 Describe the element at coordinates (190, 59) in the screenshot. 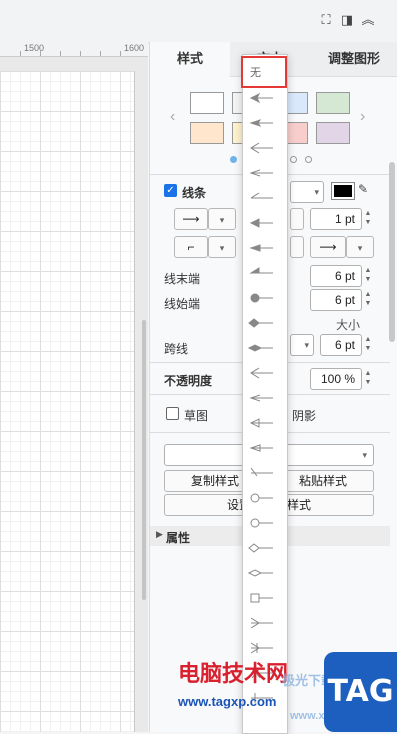

I see `tab-style: 样式` at that location.